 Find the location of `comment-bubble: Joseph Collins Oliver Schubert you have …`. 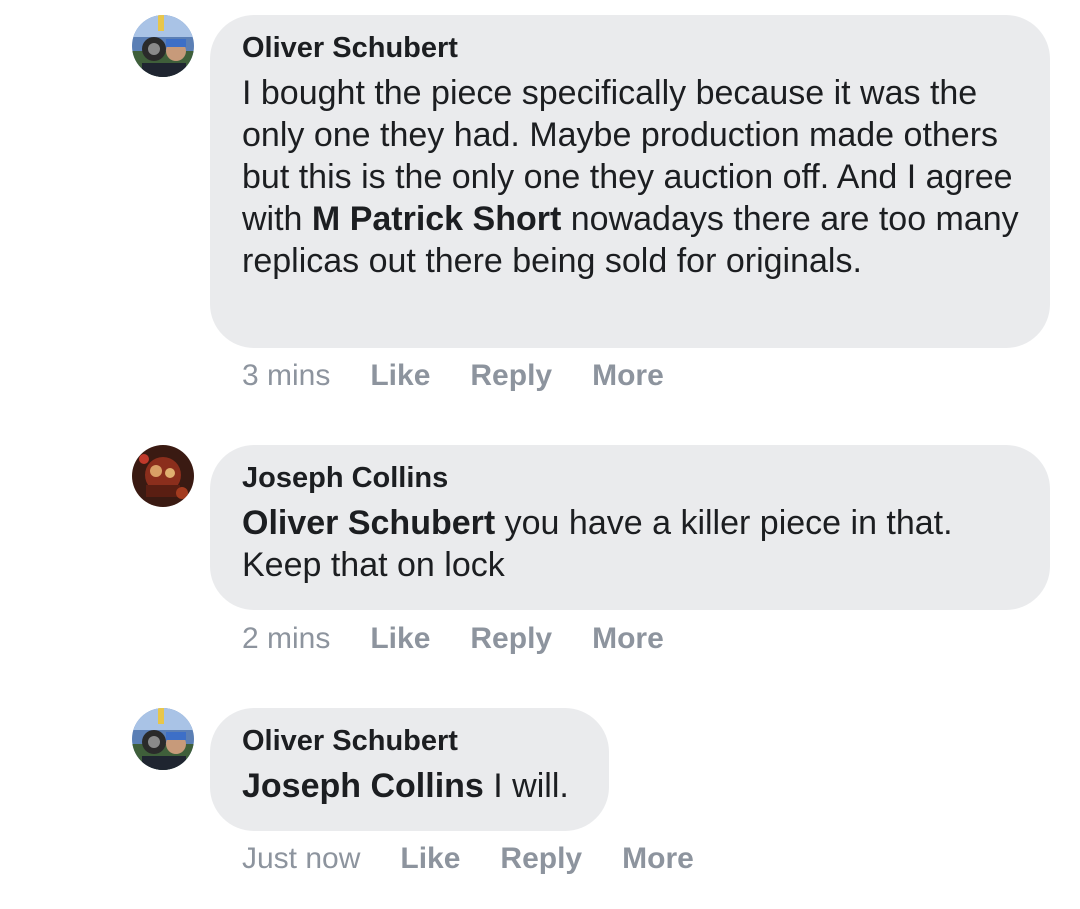

comment-bubble: Joseph Collins Oliver Schubert you have … is located at coordinates (630, 527).